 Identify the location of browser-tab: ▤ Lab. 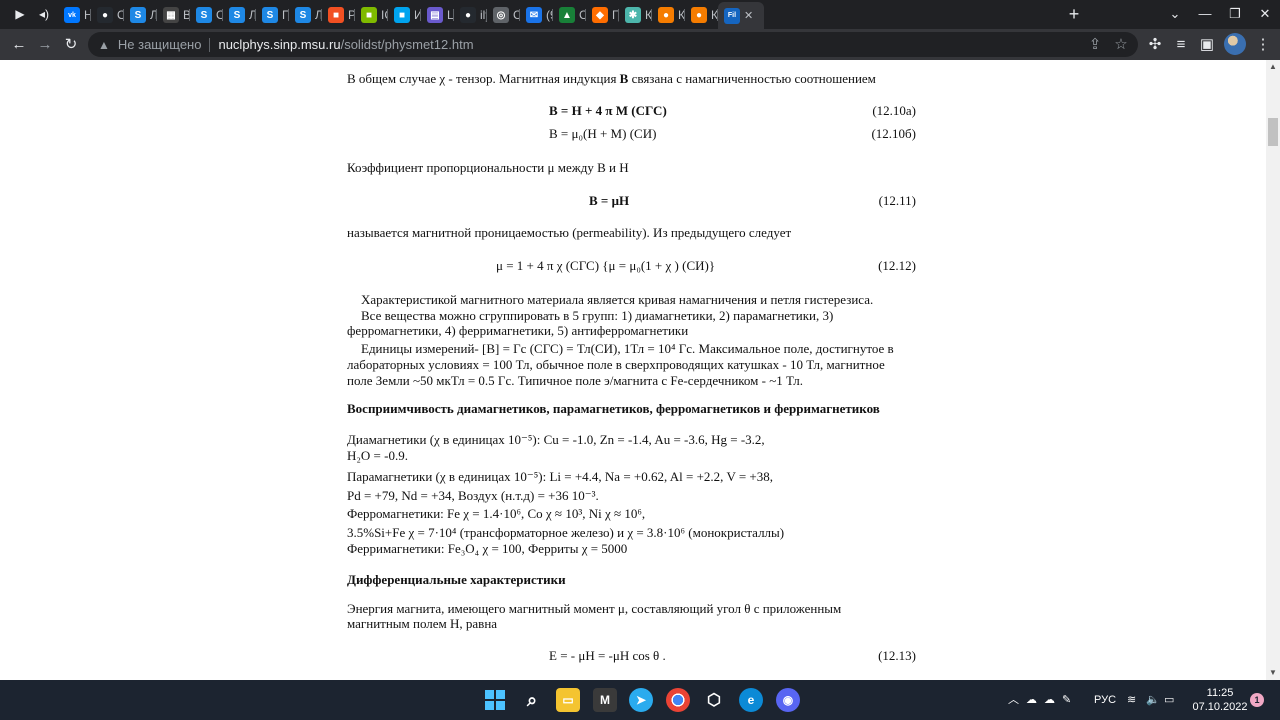
(437, 15).